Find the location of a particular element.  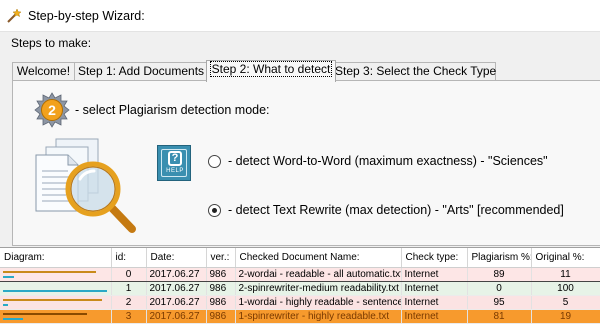

col-header-plagiarism: Plagiarism %: is located at coordinates (499, 258).